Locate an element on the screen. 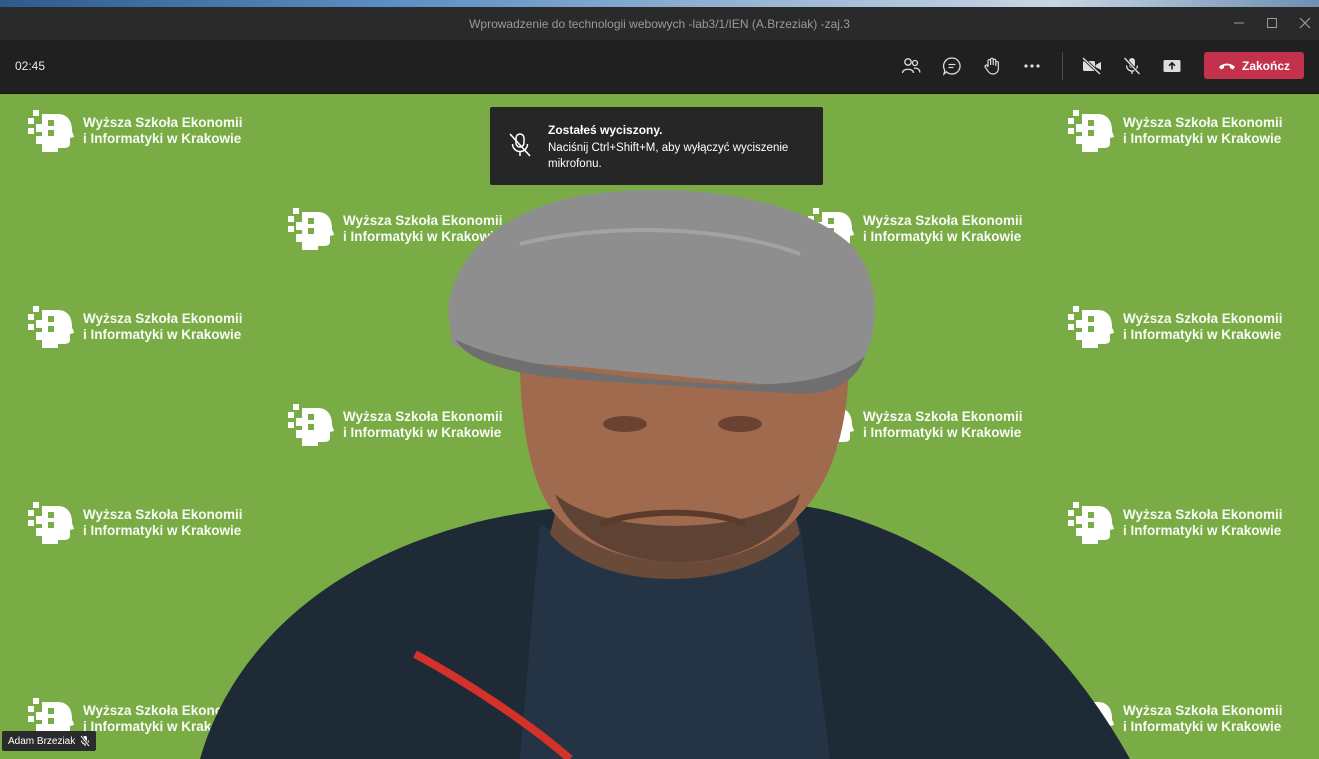 The width and height of the screenshot is (1319, 759). toolbar-divider is located at coordinates (1062, 66).